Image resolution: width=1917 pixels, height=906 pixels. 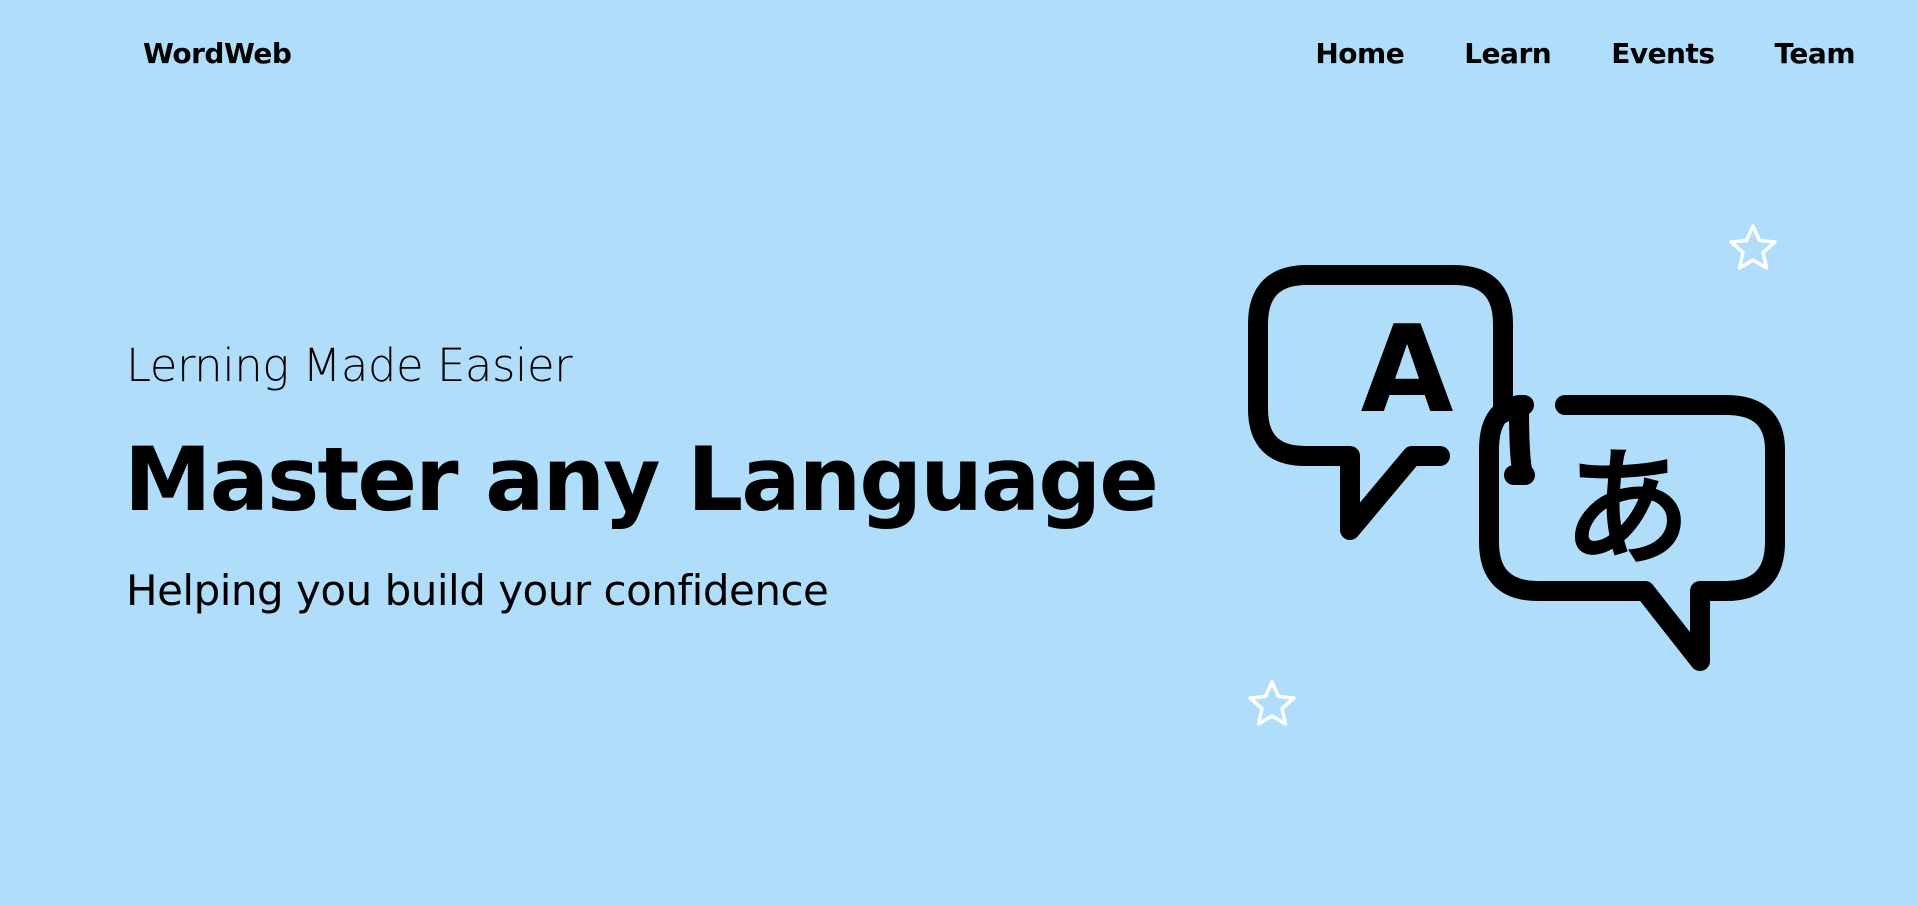 What do you see at coordinates (217, 54) in the screenshot?
I see `brand-logo: WordWeb` at bounding box center [217, 54].